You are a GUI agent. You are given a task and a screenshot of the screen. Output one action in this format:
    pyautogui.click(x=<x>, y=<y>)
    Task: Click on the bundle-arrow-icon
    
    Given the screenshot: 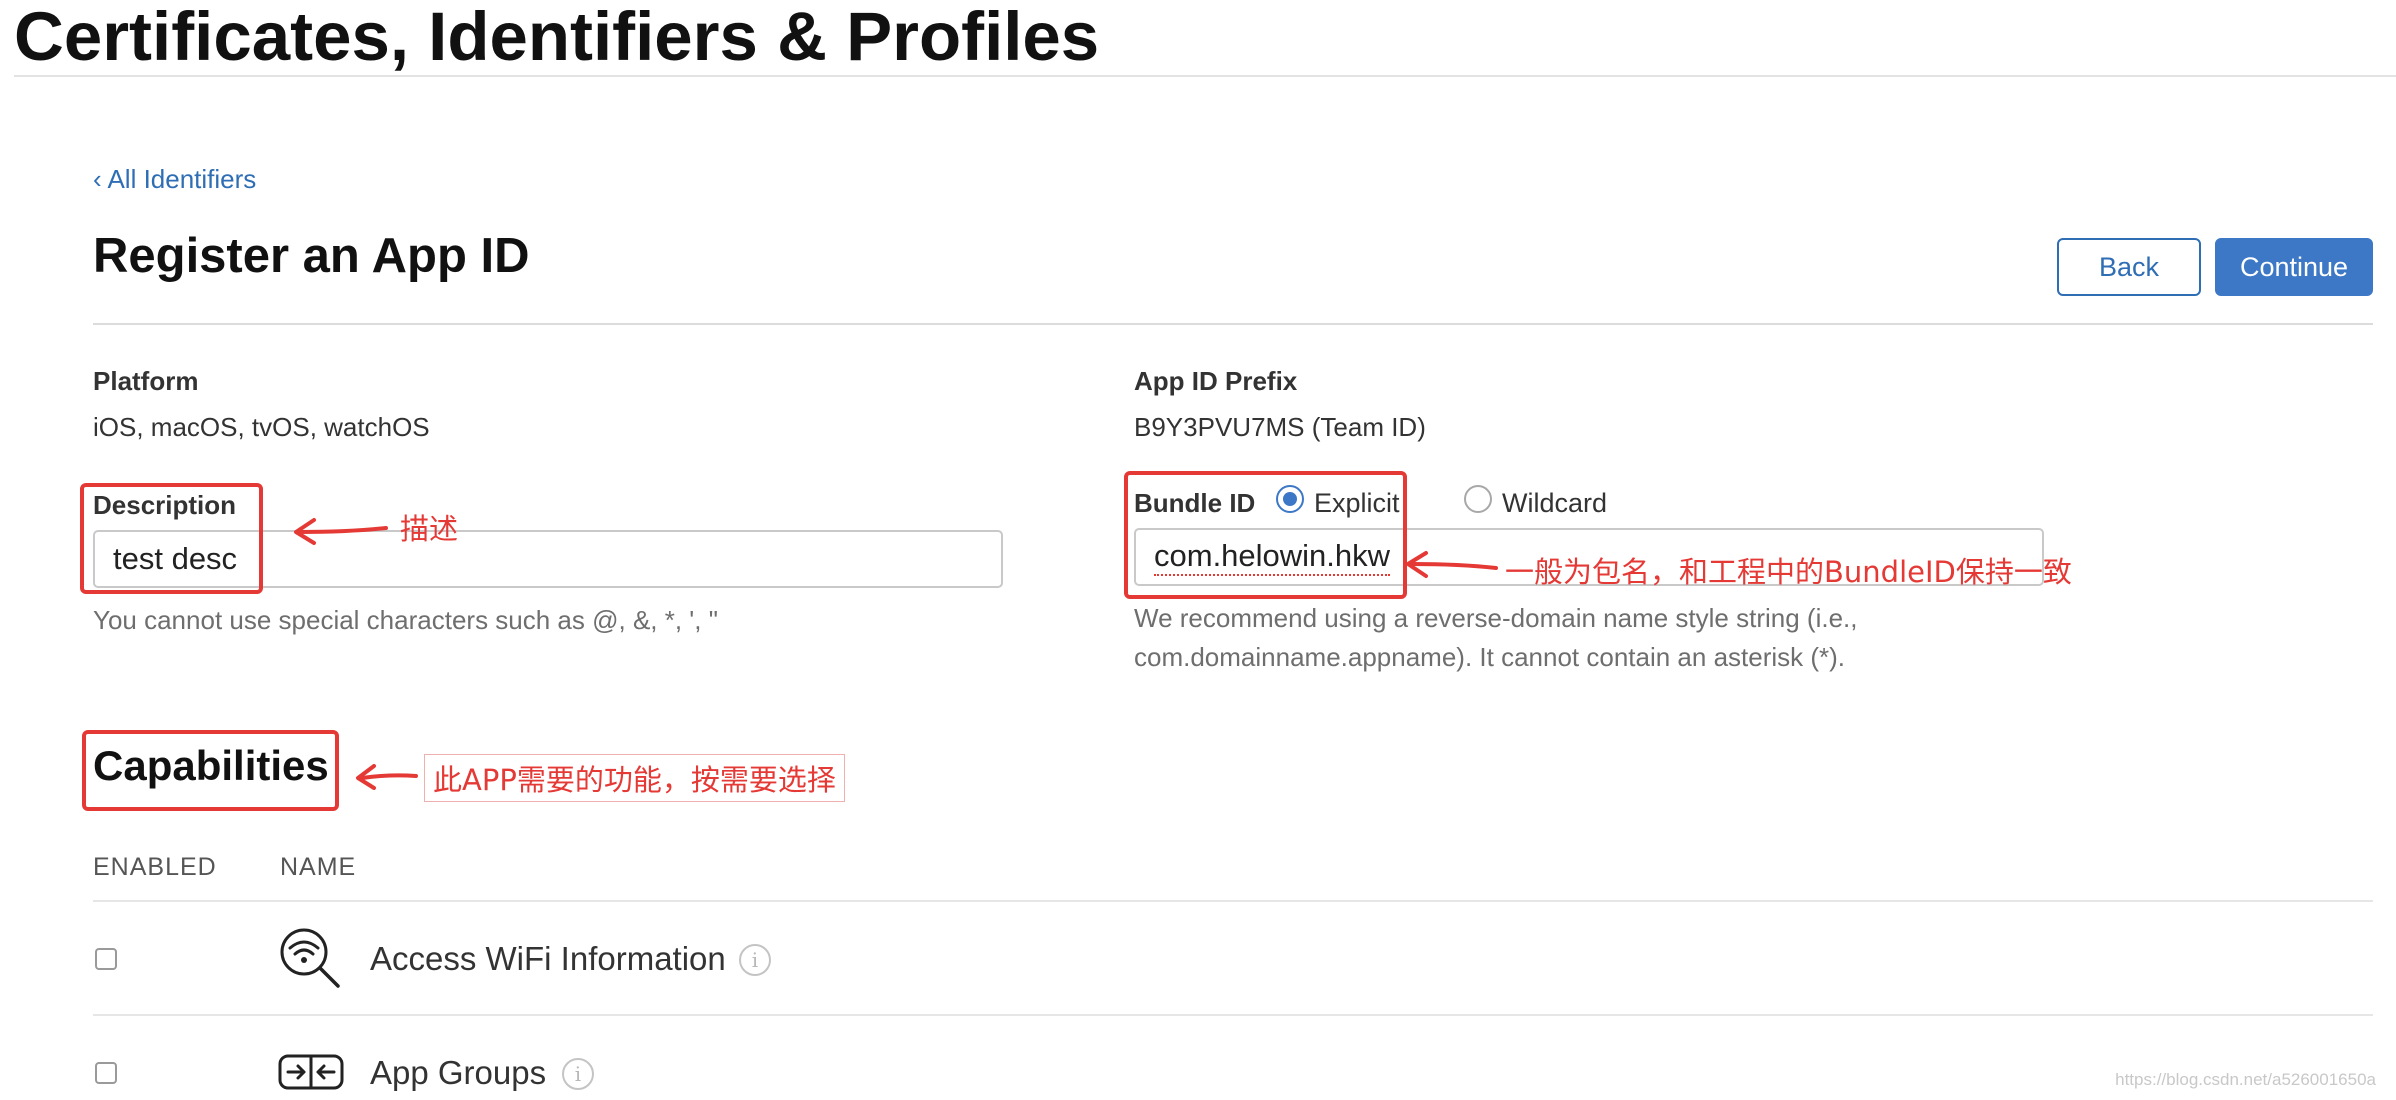 What is the action you would take?
    pyautogui.click(x=1450, y=565)
    